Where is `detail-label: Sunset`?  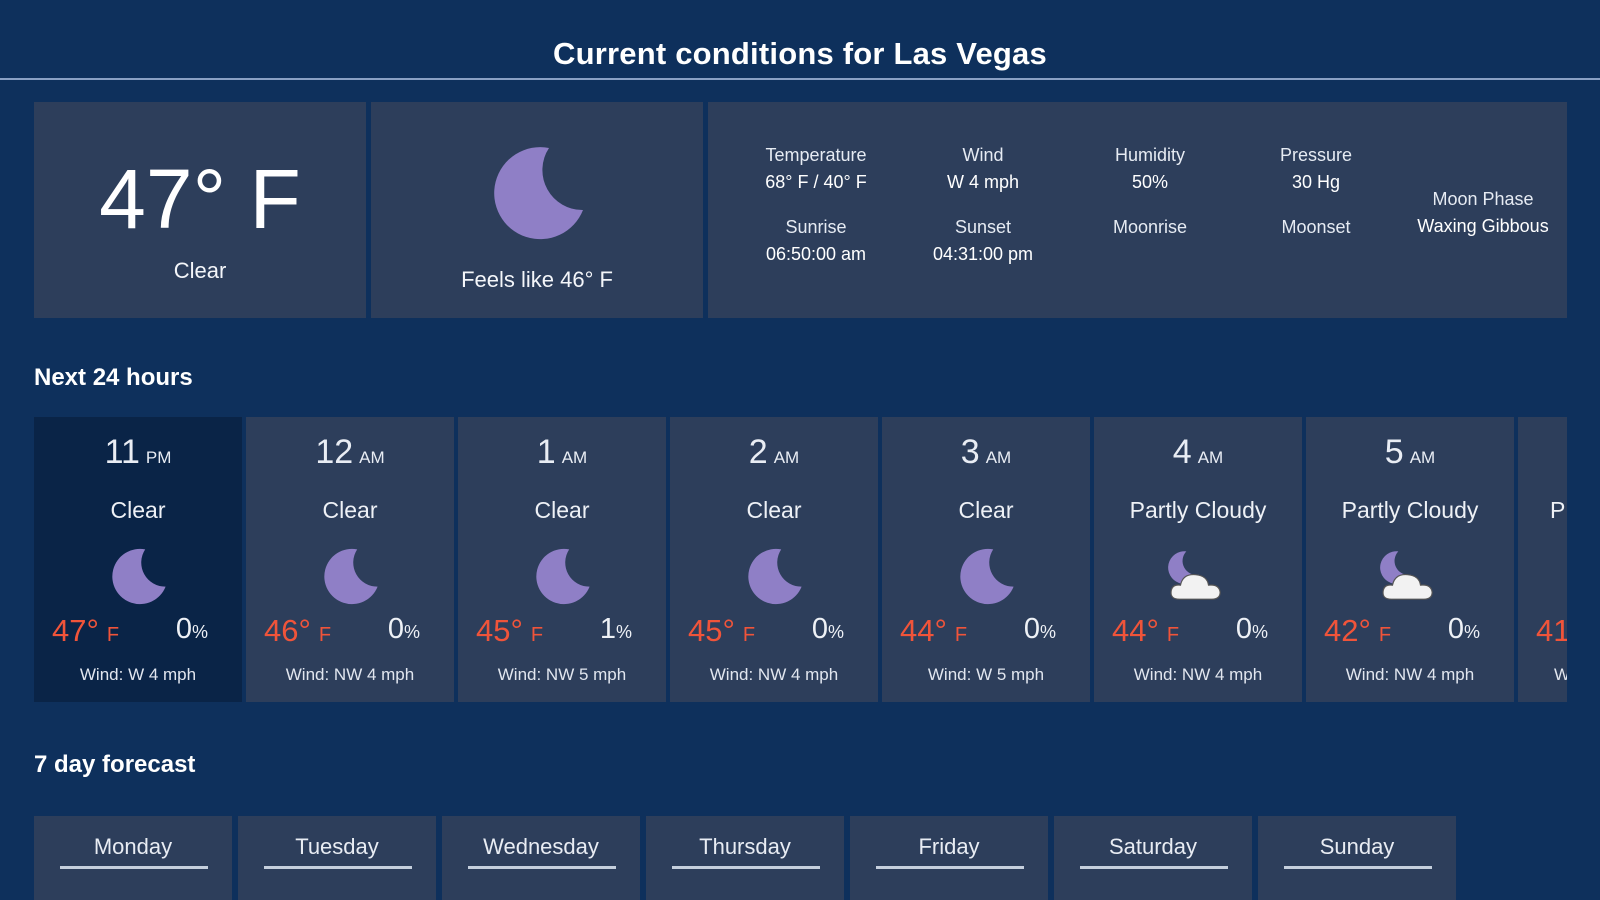
detail-label: Sunset is located at coordinates (983, 227).